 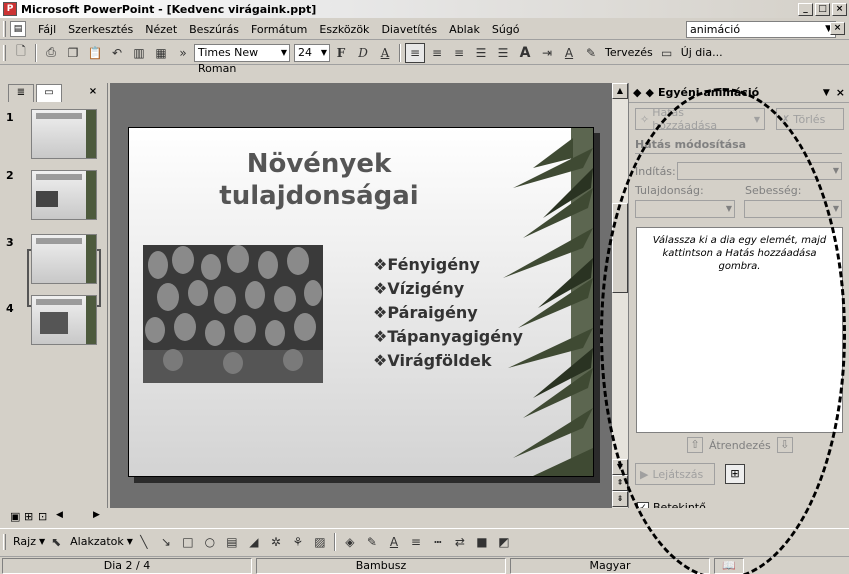 What do you see at coordinates (24, 541) in the screenshot?
I see `draw-menu-button: Rajz` at bounding box center [24, 541].